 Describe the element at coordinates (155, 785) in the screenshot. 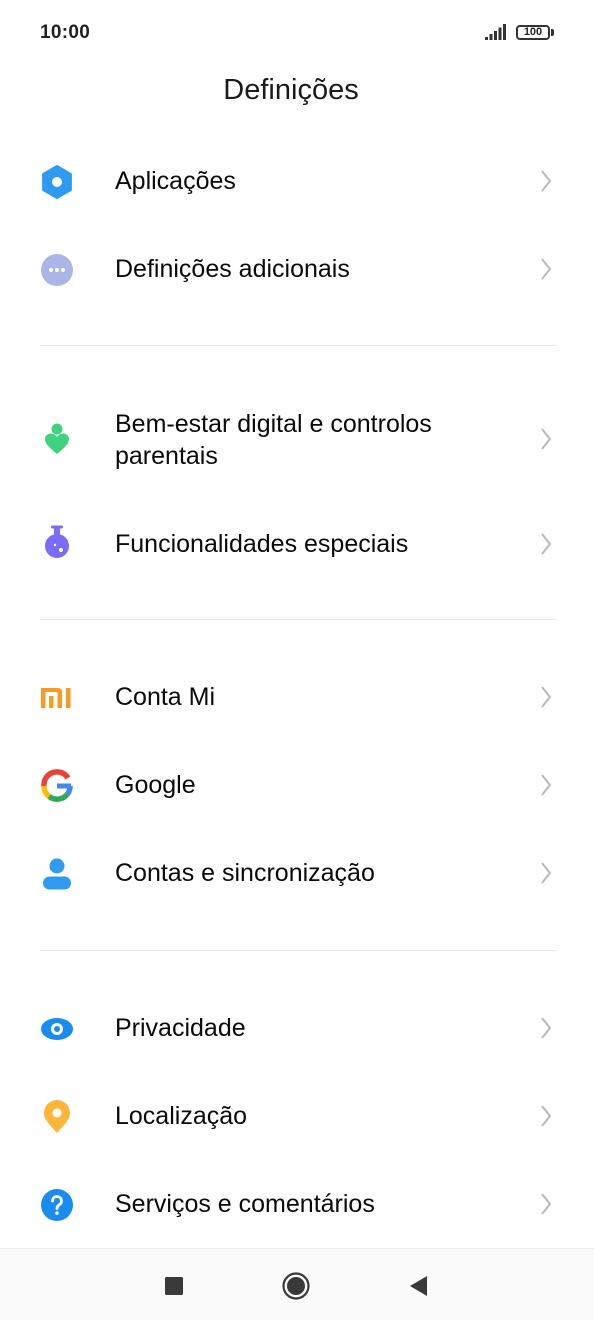

I see `settings-item-label: Google` at that location.